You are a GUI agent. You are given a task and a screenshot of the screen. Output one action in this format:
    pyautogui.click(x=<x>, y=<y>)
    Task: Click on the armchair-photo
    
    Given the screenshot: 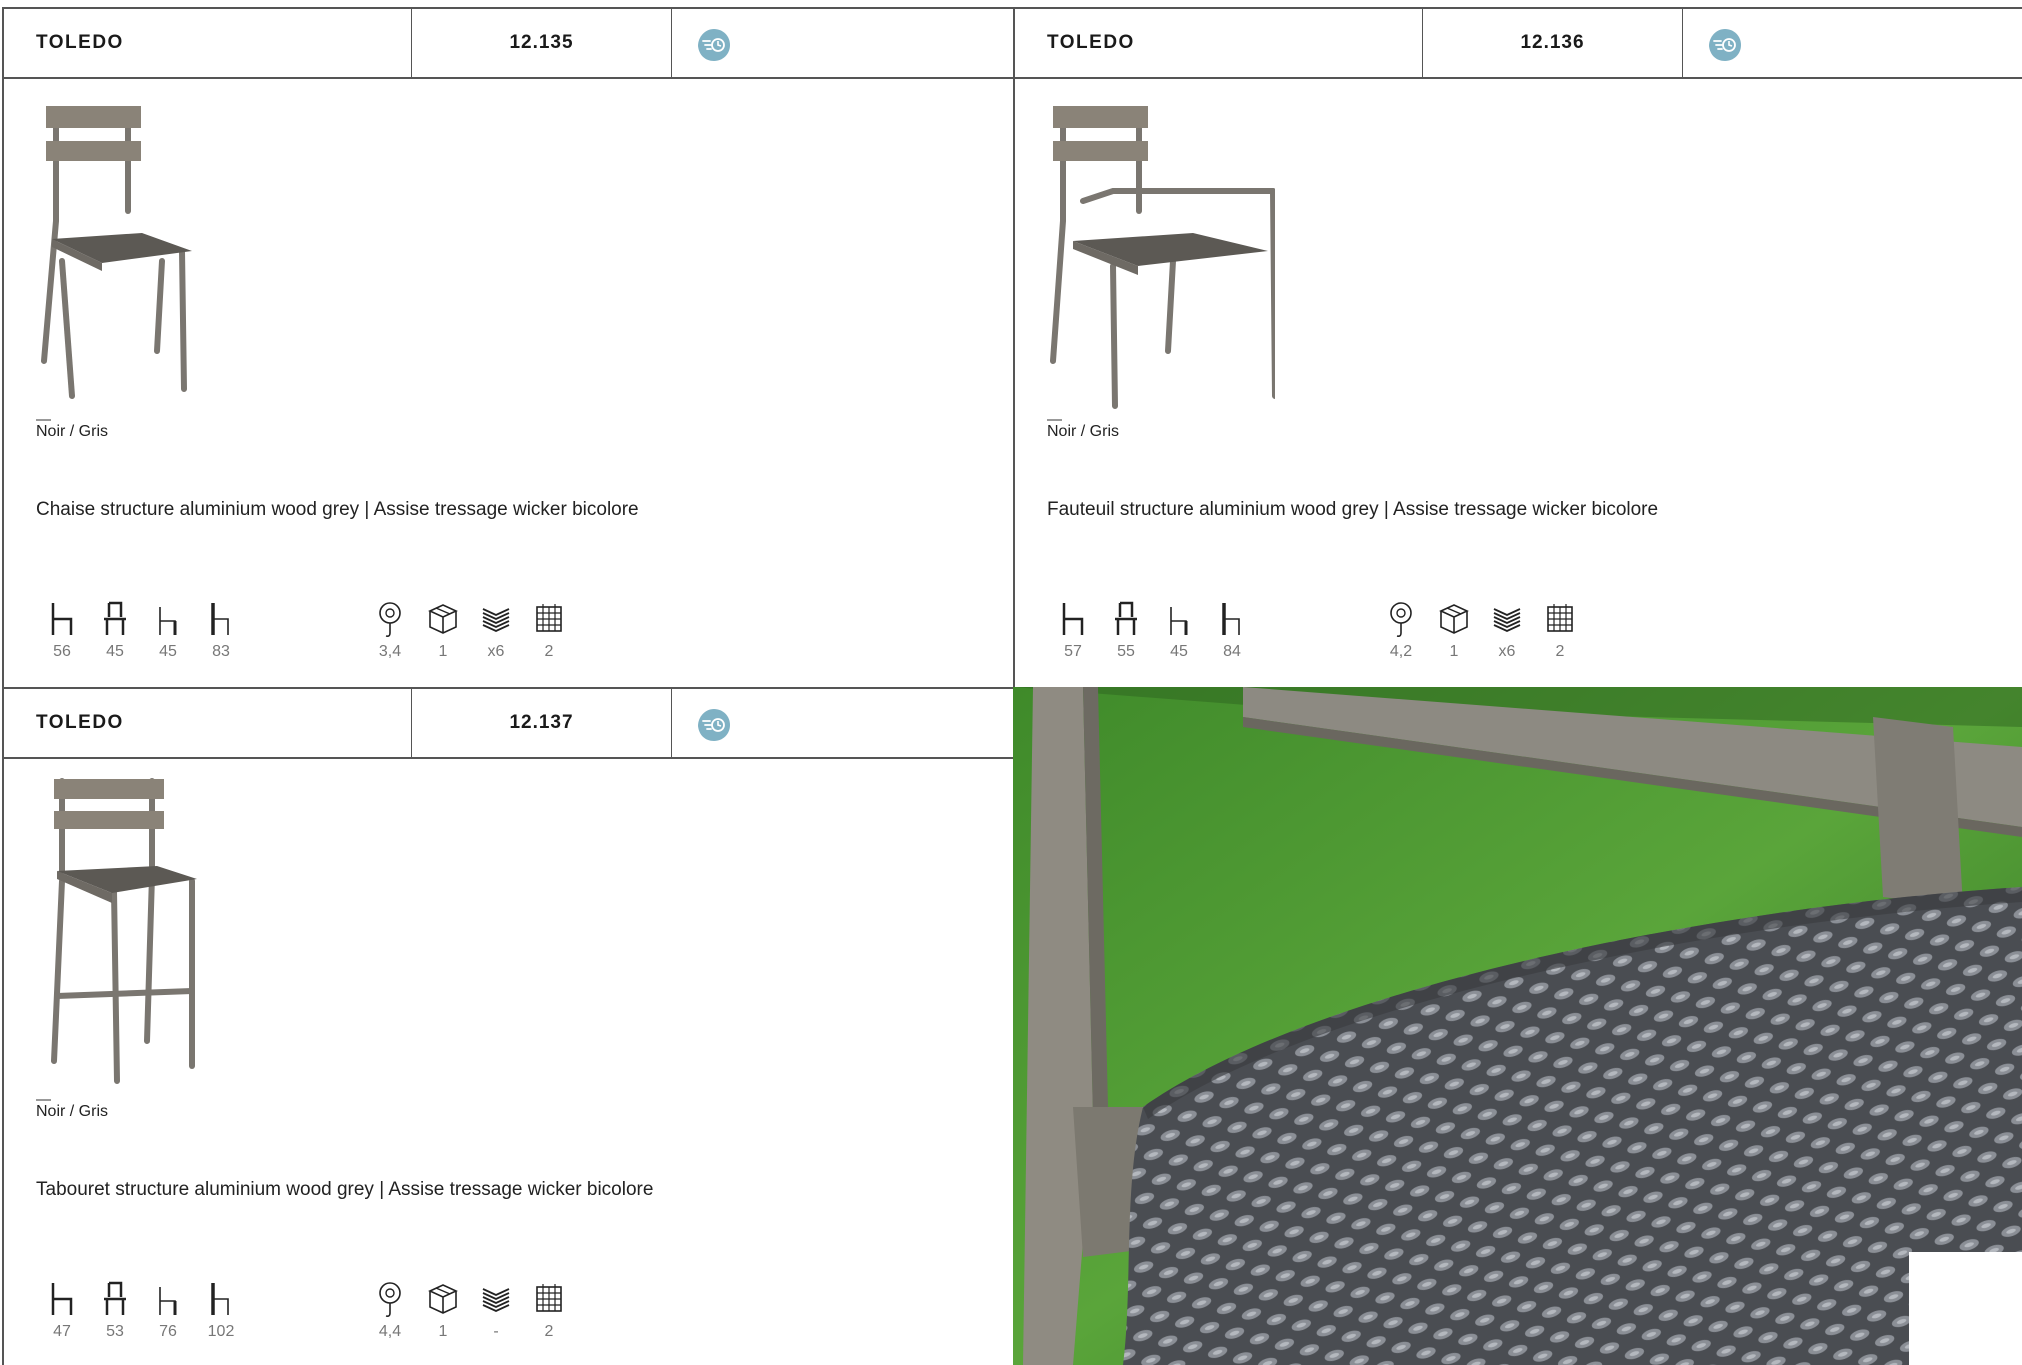 What is the action you would take?
    pyautogui.click(x=1162, y=257)
    